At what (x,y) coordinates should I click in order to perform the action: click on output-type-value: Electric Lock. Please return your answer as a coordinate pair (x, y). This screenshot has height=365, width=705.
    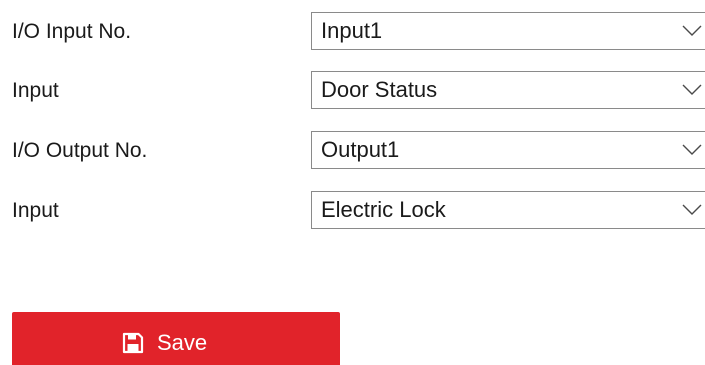
    Looking at the image, I should click on (383, 209).